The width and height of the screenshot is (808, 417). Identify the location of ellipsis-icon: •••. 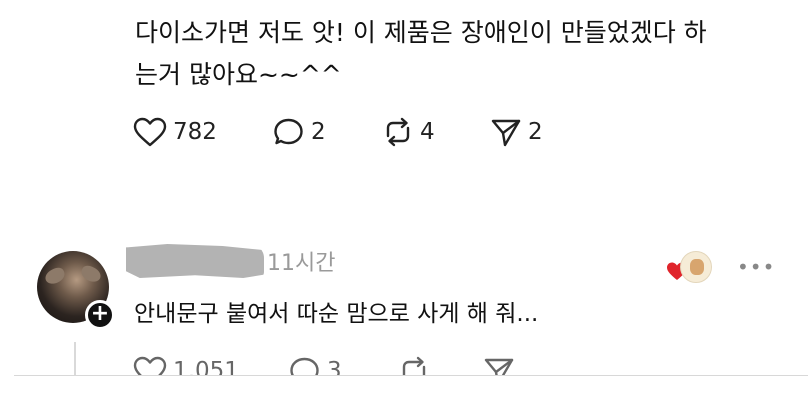
(756, 267).